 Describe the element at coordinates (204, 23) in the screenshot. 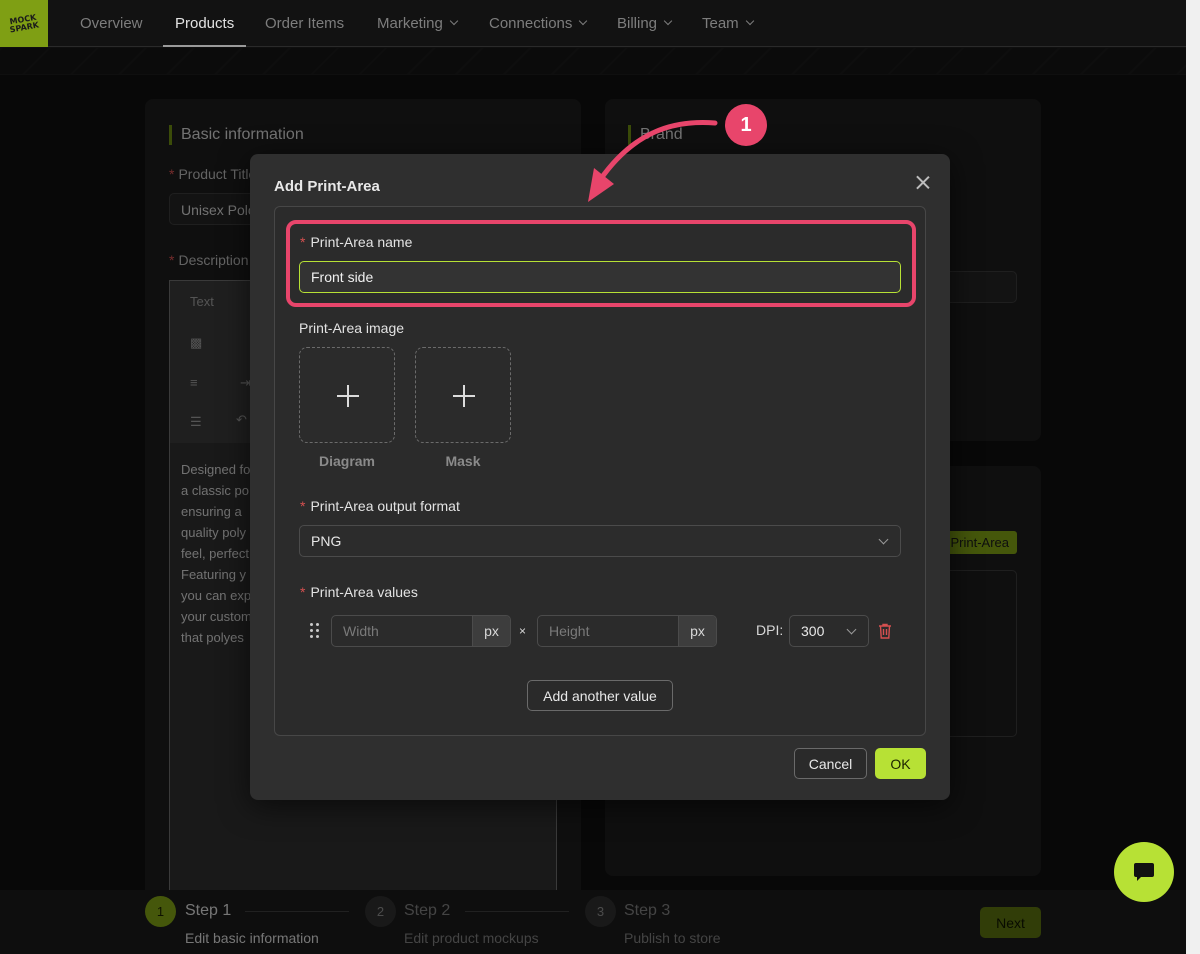

I see `nav-products: Products` at that location.